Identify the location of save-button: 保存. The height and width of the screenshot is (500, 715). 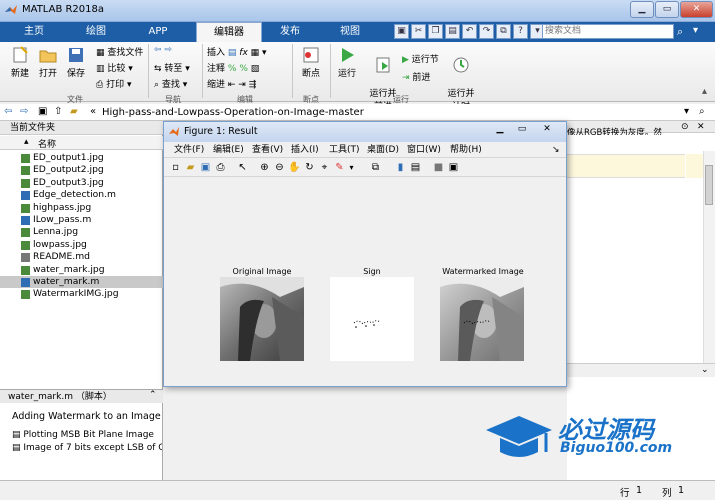
(76, 62).